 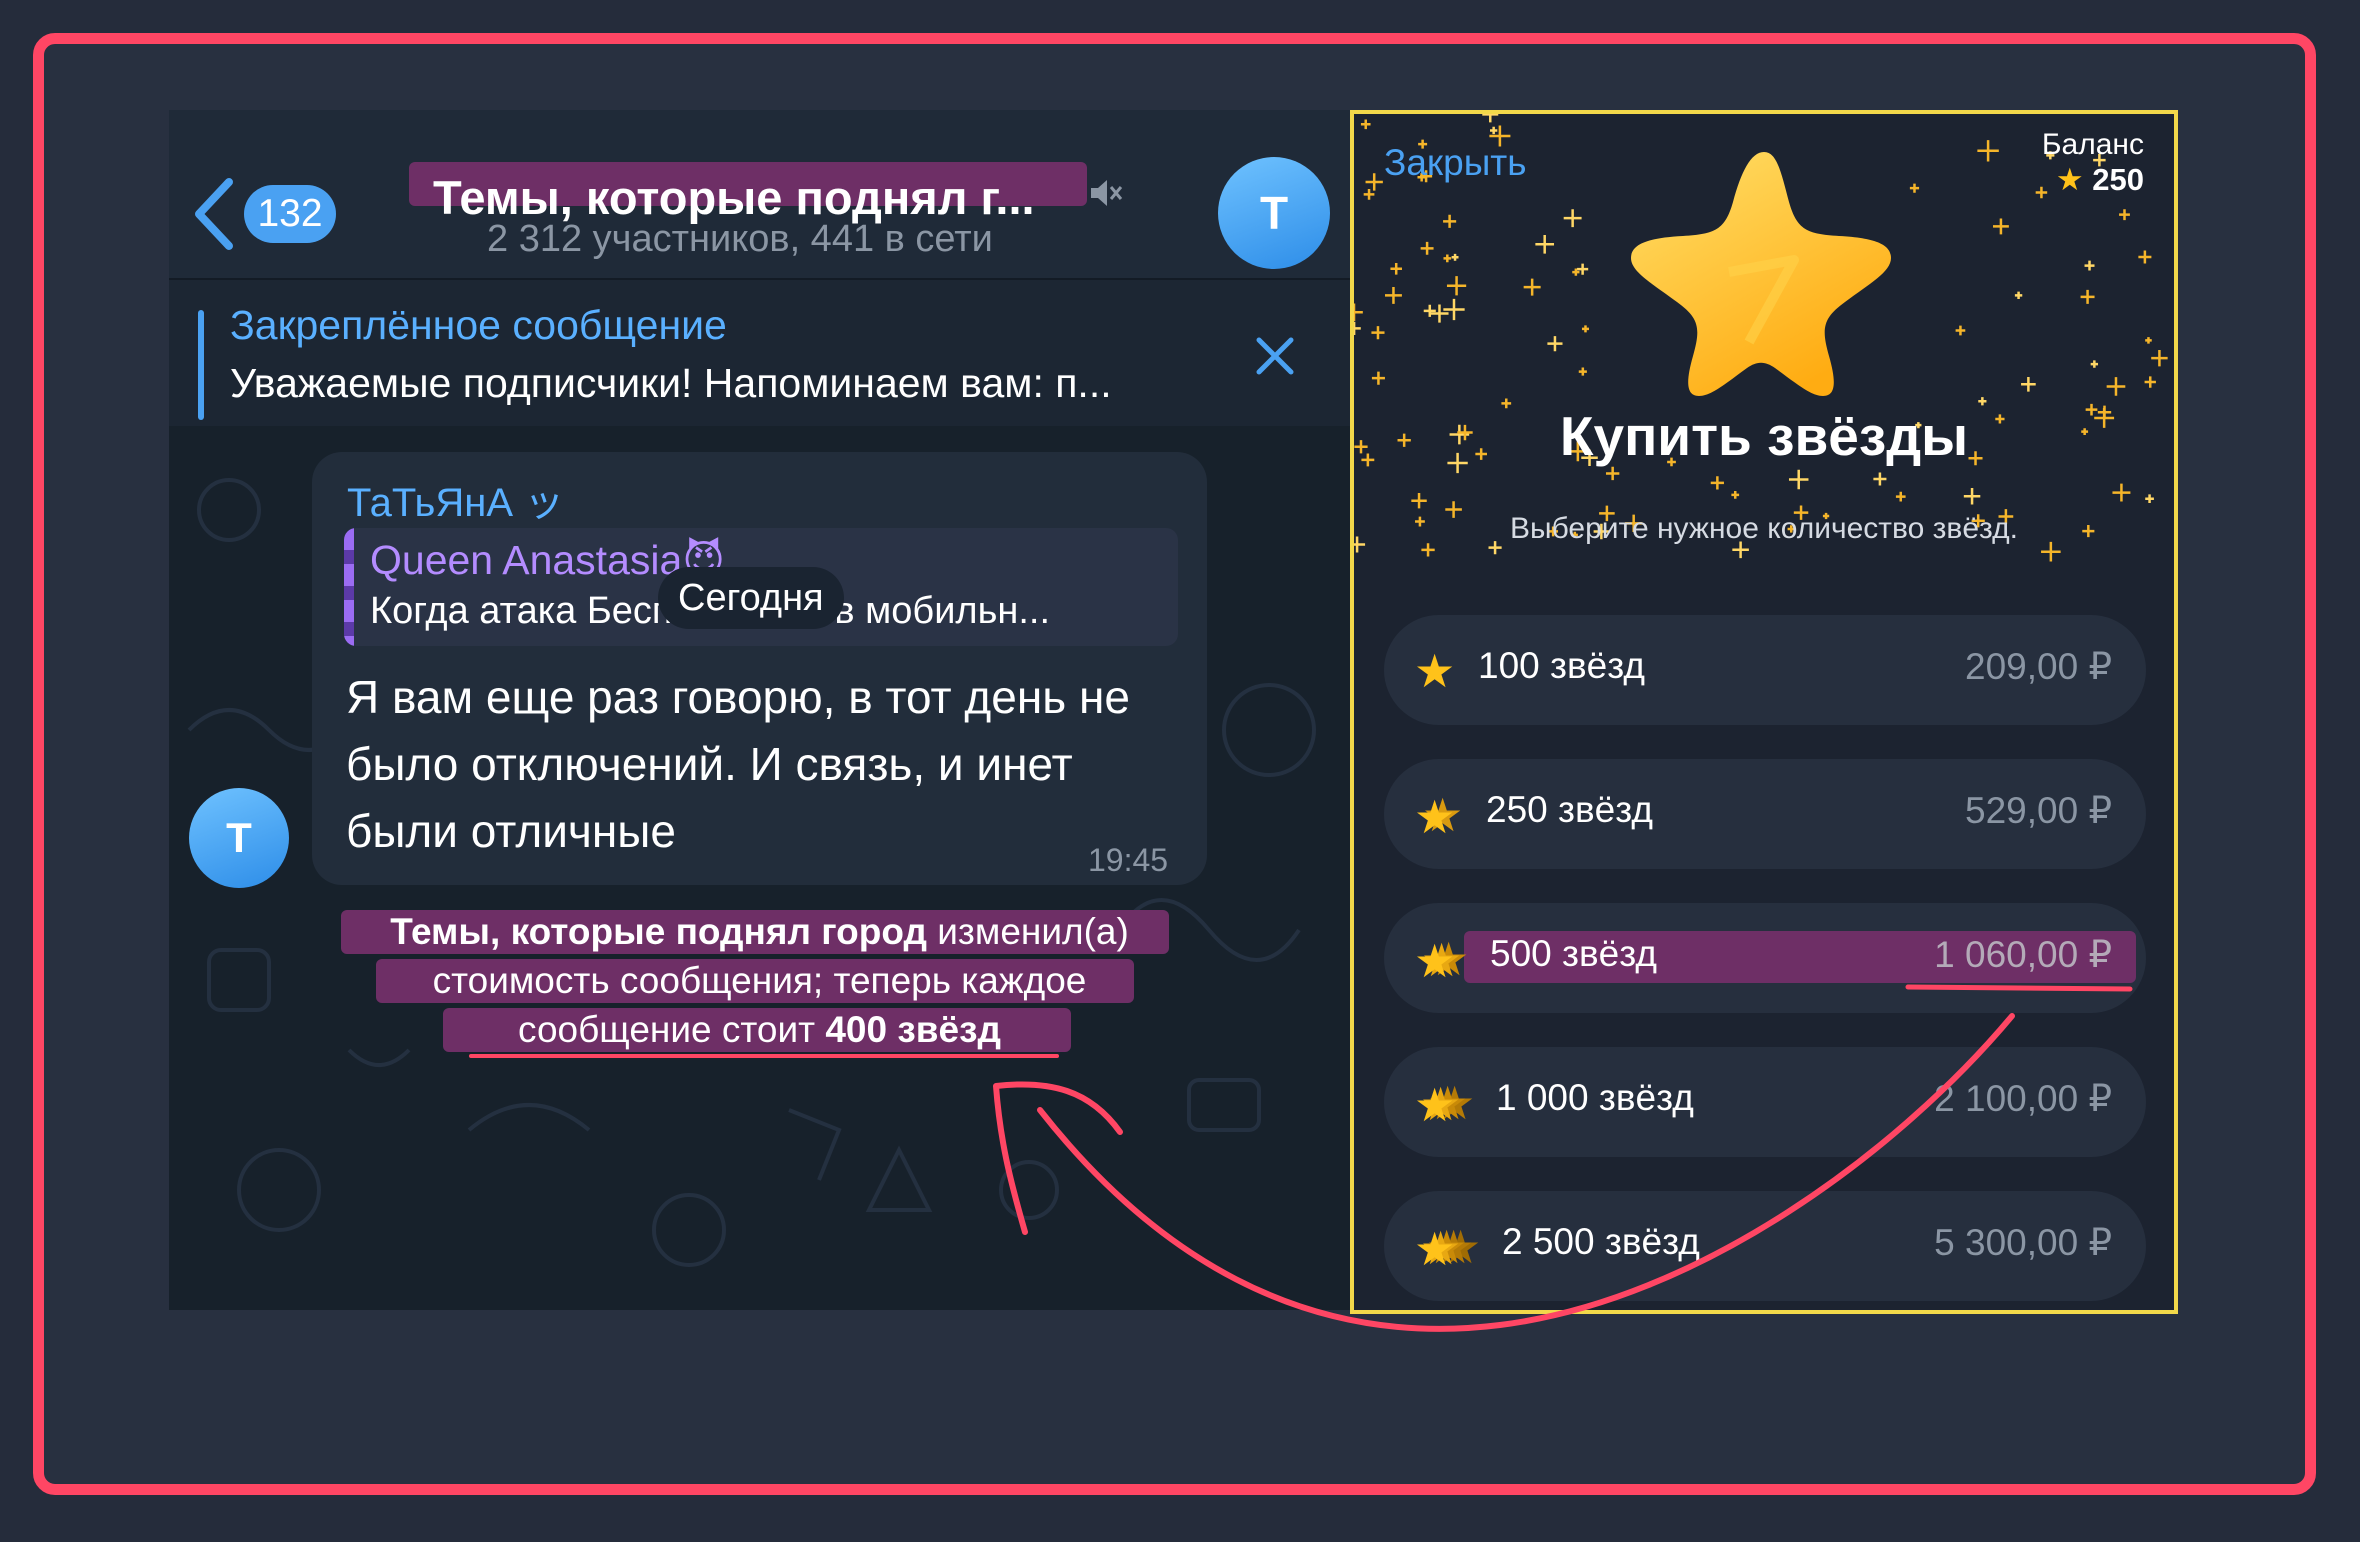 I want to click on star-stack-icon: ★★★, so click(x=1441, y=958).